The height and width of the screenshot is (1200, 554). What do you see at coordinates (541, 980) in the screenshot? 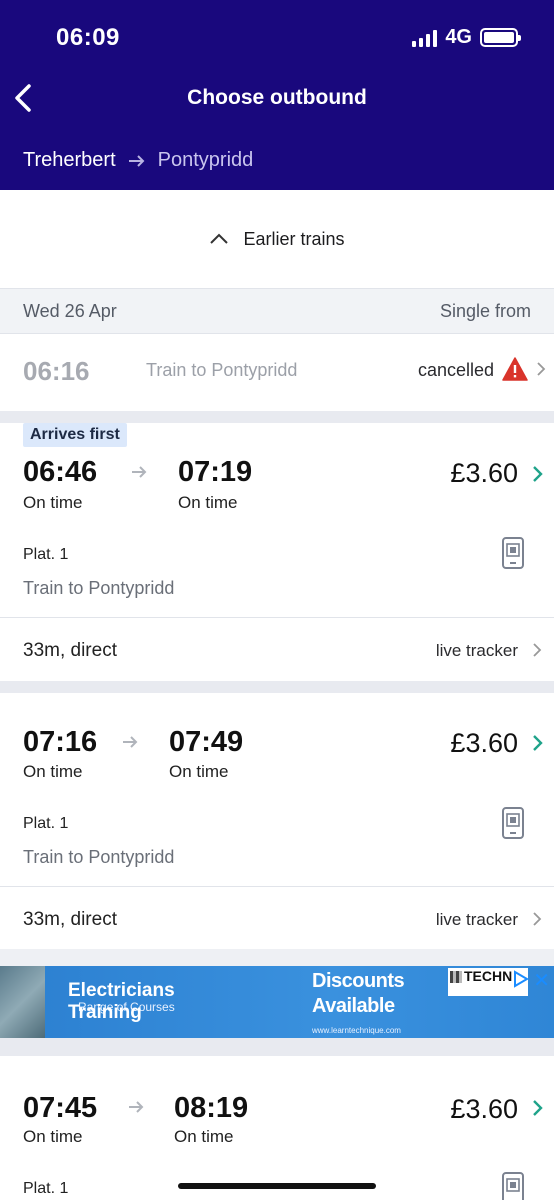
I see `ad-close-icon: ✕` at bounding box center [541, 980].